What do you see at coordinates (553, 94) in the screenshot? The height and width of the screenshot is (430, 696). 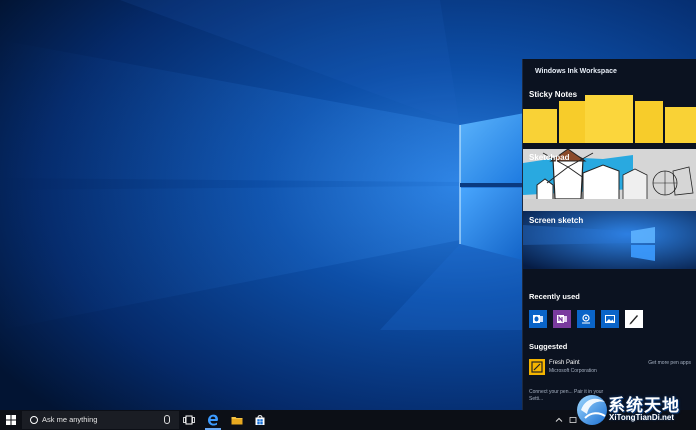 I see `sticky-notes-label: Sticky Notes` at bounding box center [553, 94].